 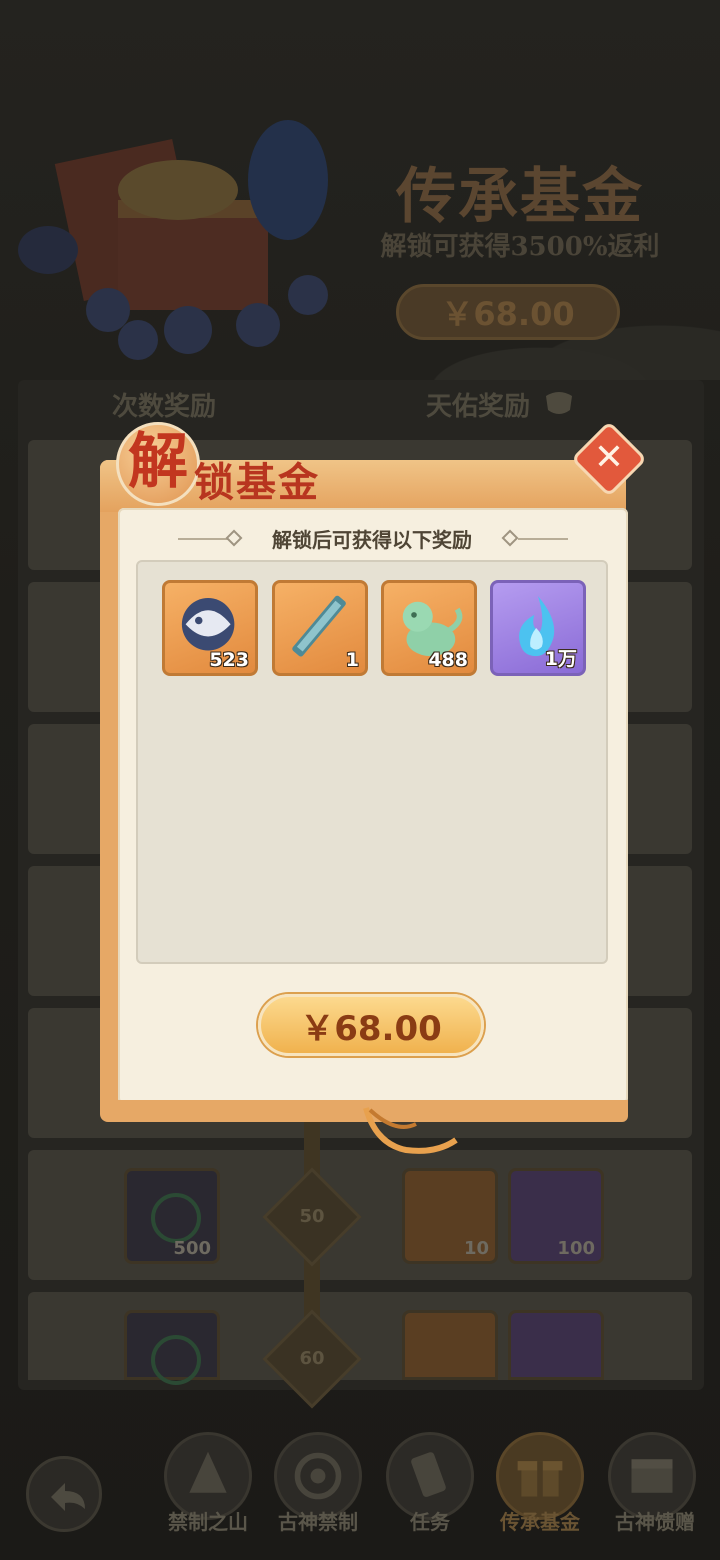 I want to click on back-arrow-icon, so click(x=68, y=1497).